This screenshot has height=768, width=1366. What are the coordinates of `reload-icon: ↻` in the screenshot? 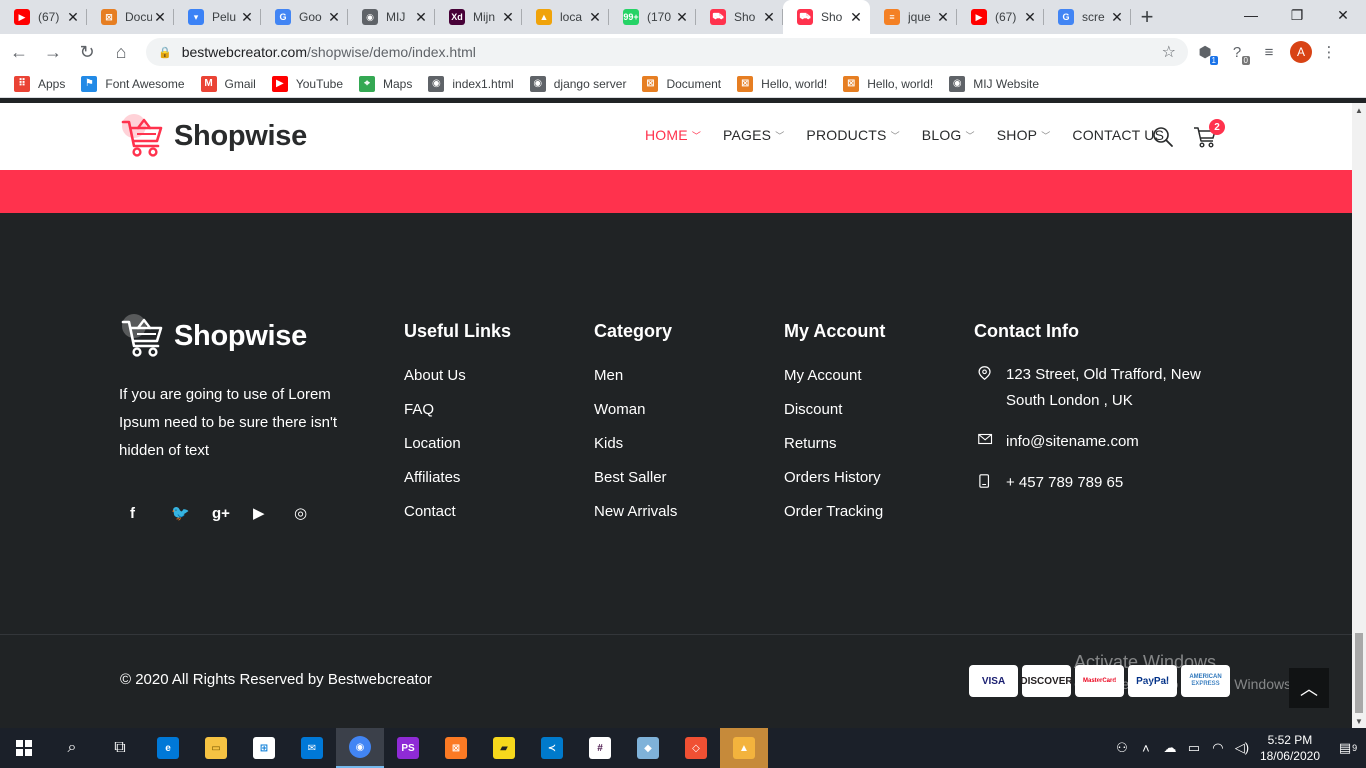 It's located at (87, 52).